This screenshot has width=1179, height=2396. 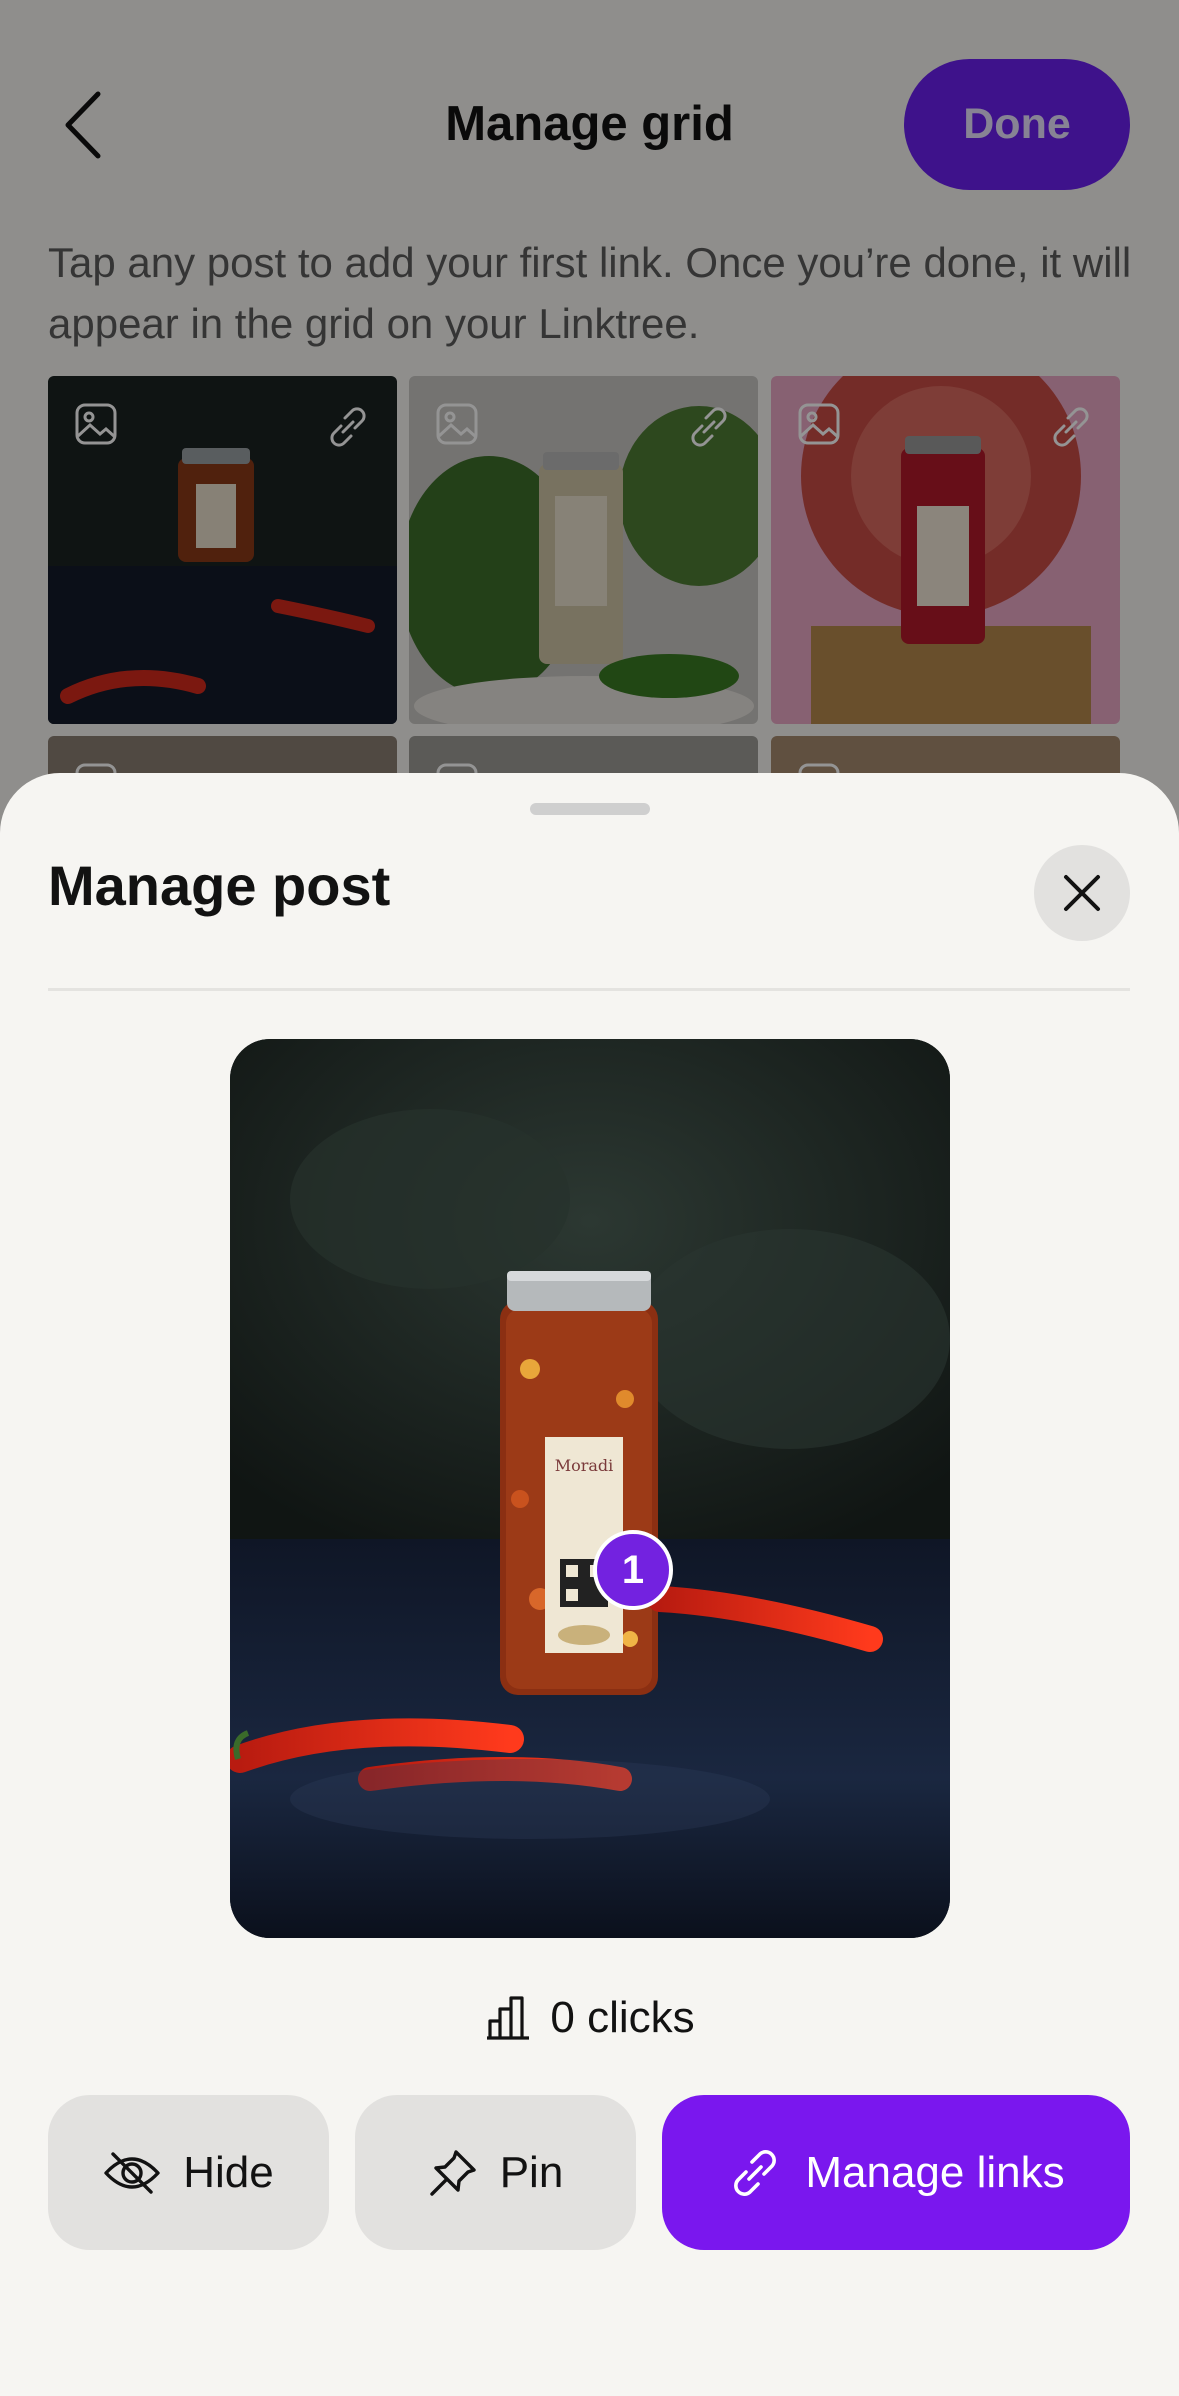 What do you see at coordinates (453, 2172) in the screenshot?
I see `pin-icon` at bounding box center [453, 2172].